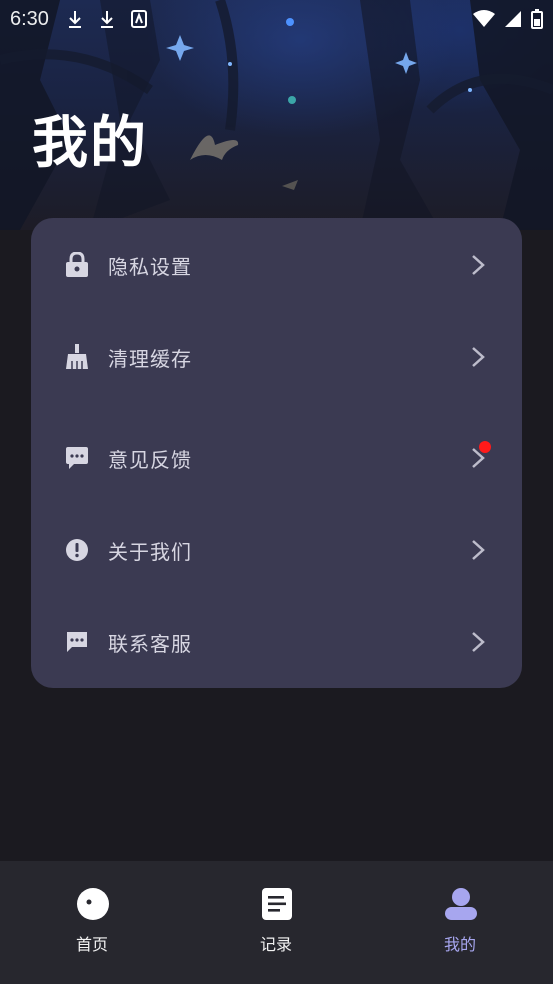  I want to click on info-icon, so click(77, 550).